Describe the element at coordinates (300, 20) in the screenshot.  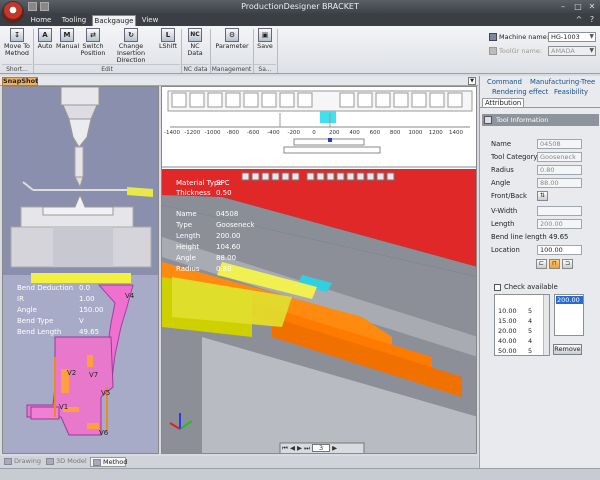
I see `ribbon-tabs: Home Tooling Backgauge View ^ ?` at that location.